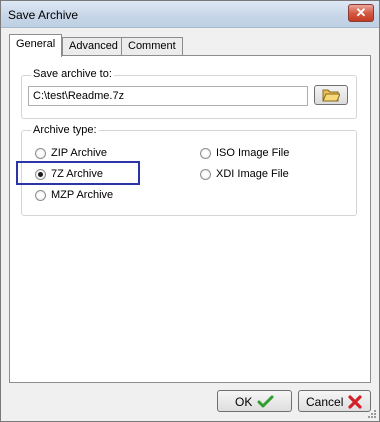  I want to click on close-icon: ✕, so click(361, 12).